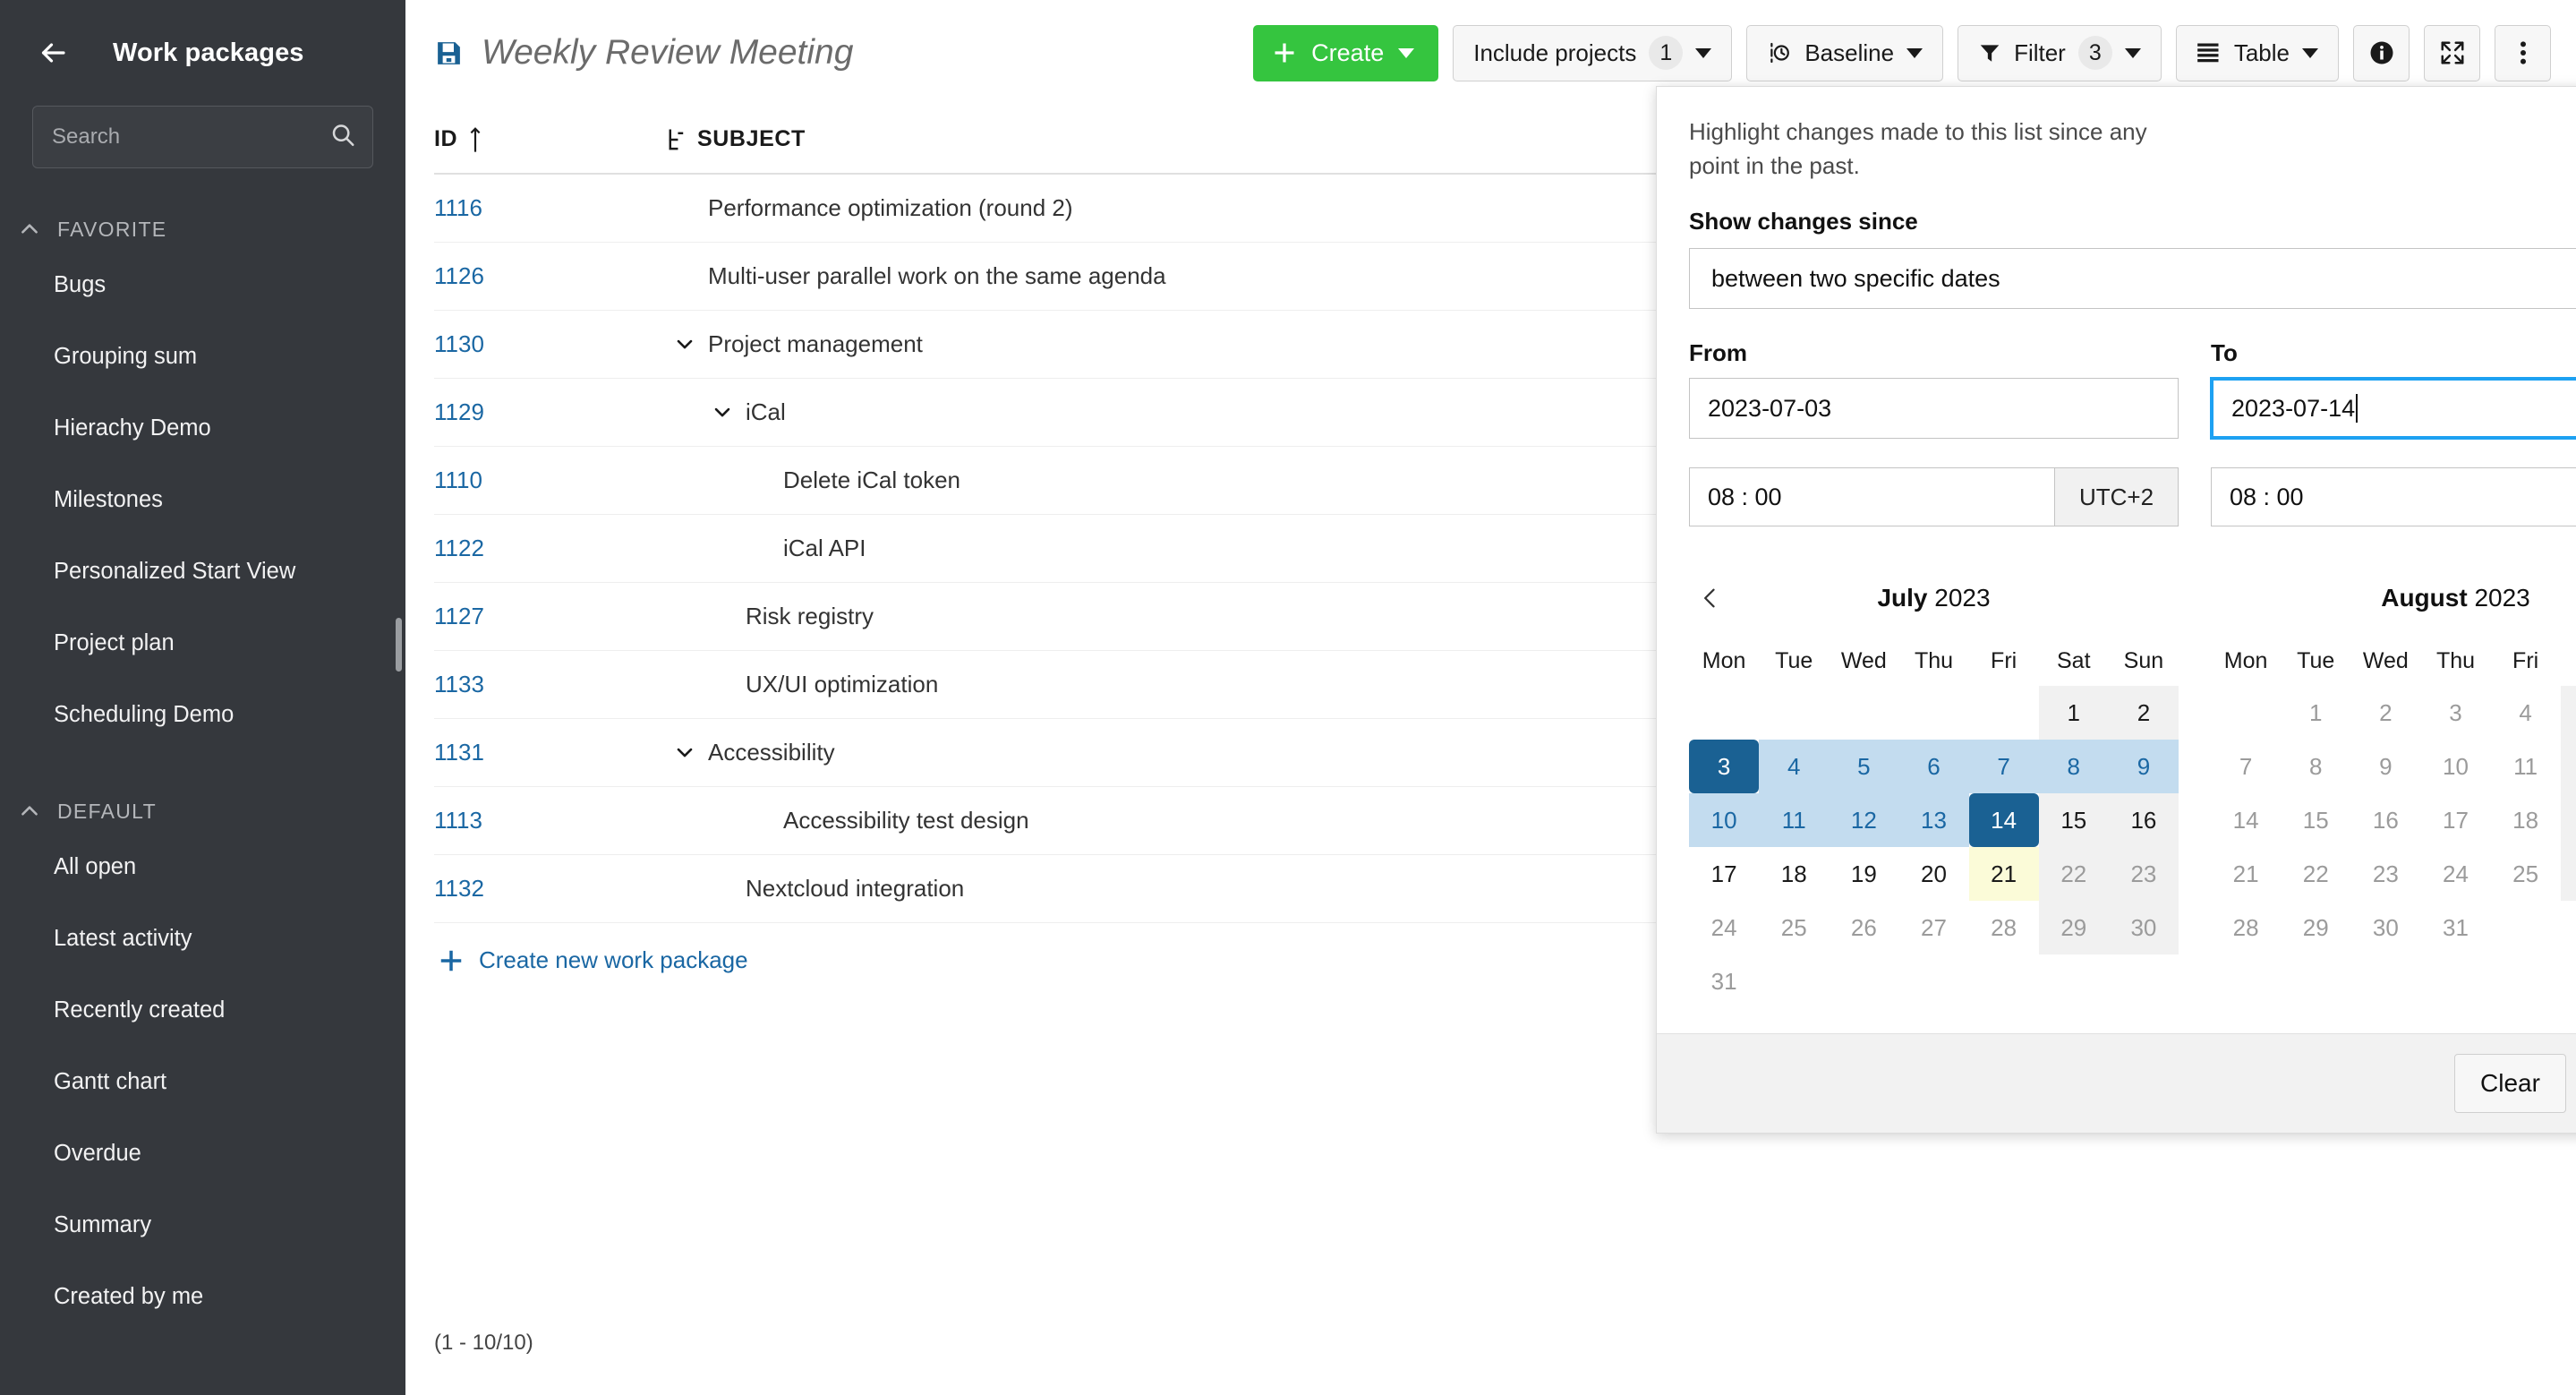  I want to click on calendar-day: 20, so click(1933, 874).